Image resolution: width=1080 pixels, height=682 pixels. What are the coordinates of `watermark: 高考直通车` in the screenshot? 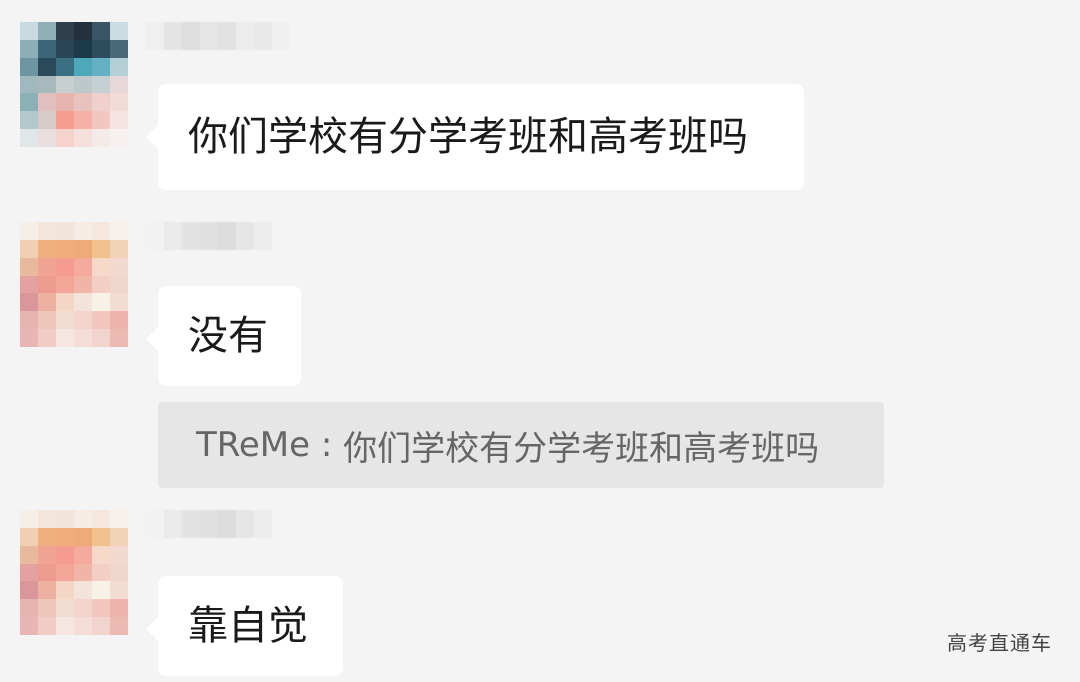 It's located at (999, 643).